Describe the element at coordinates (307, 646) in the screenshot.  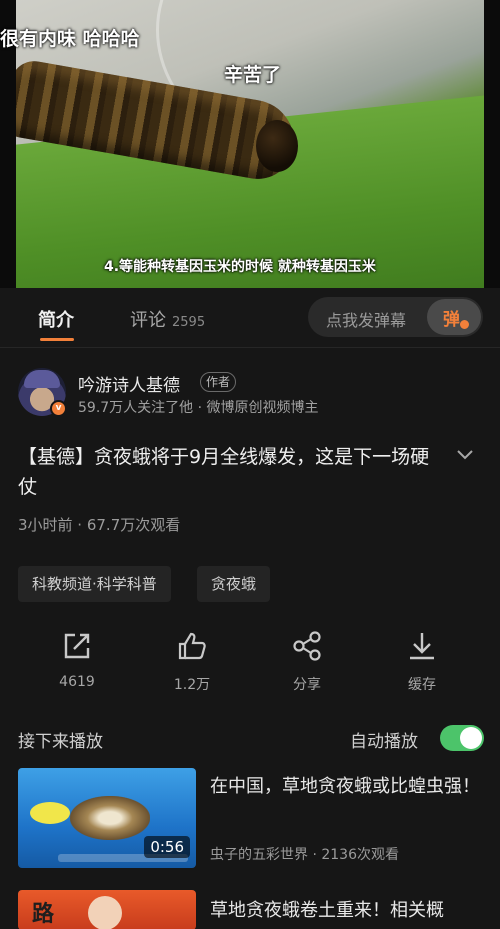
I see `share-icon` at that location.